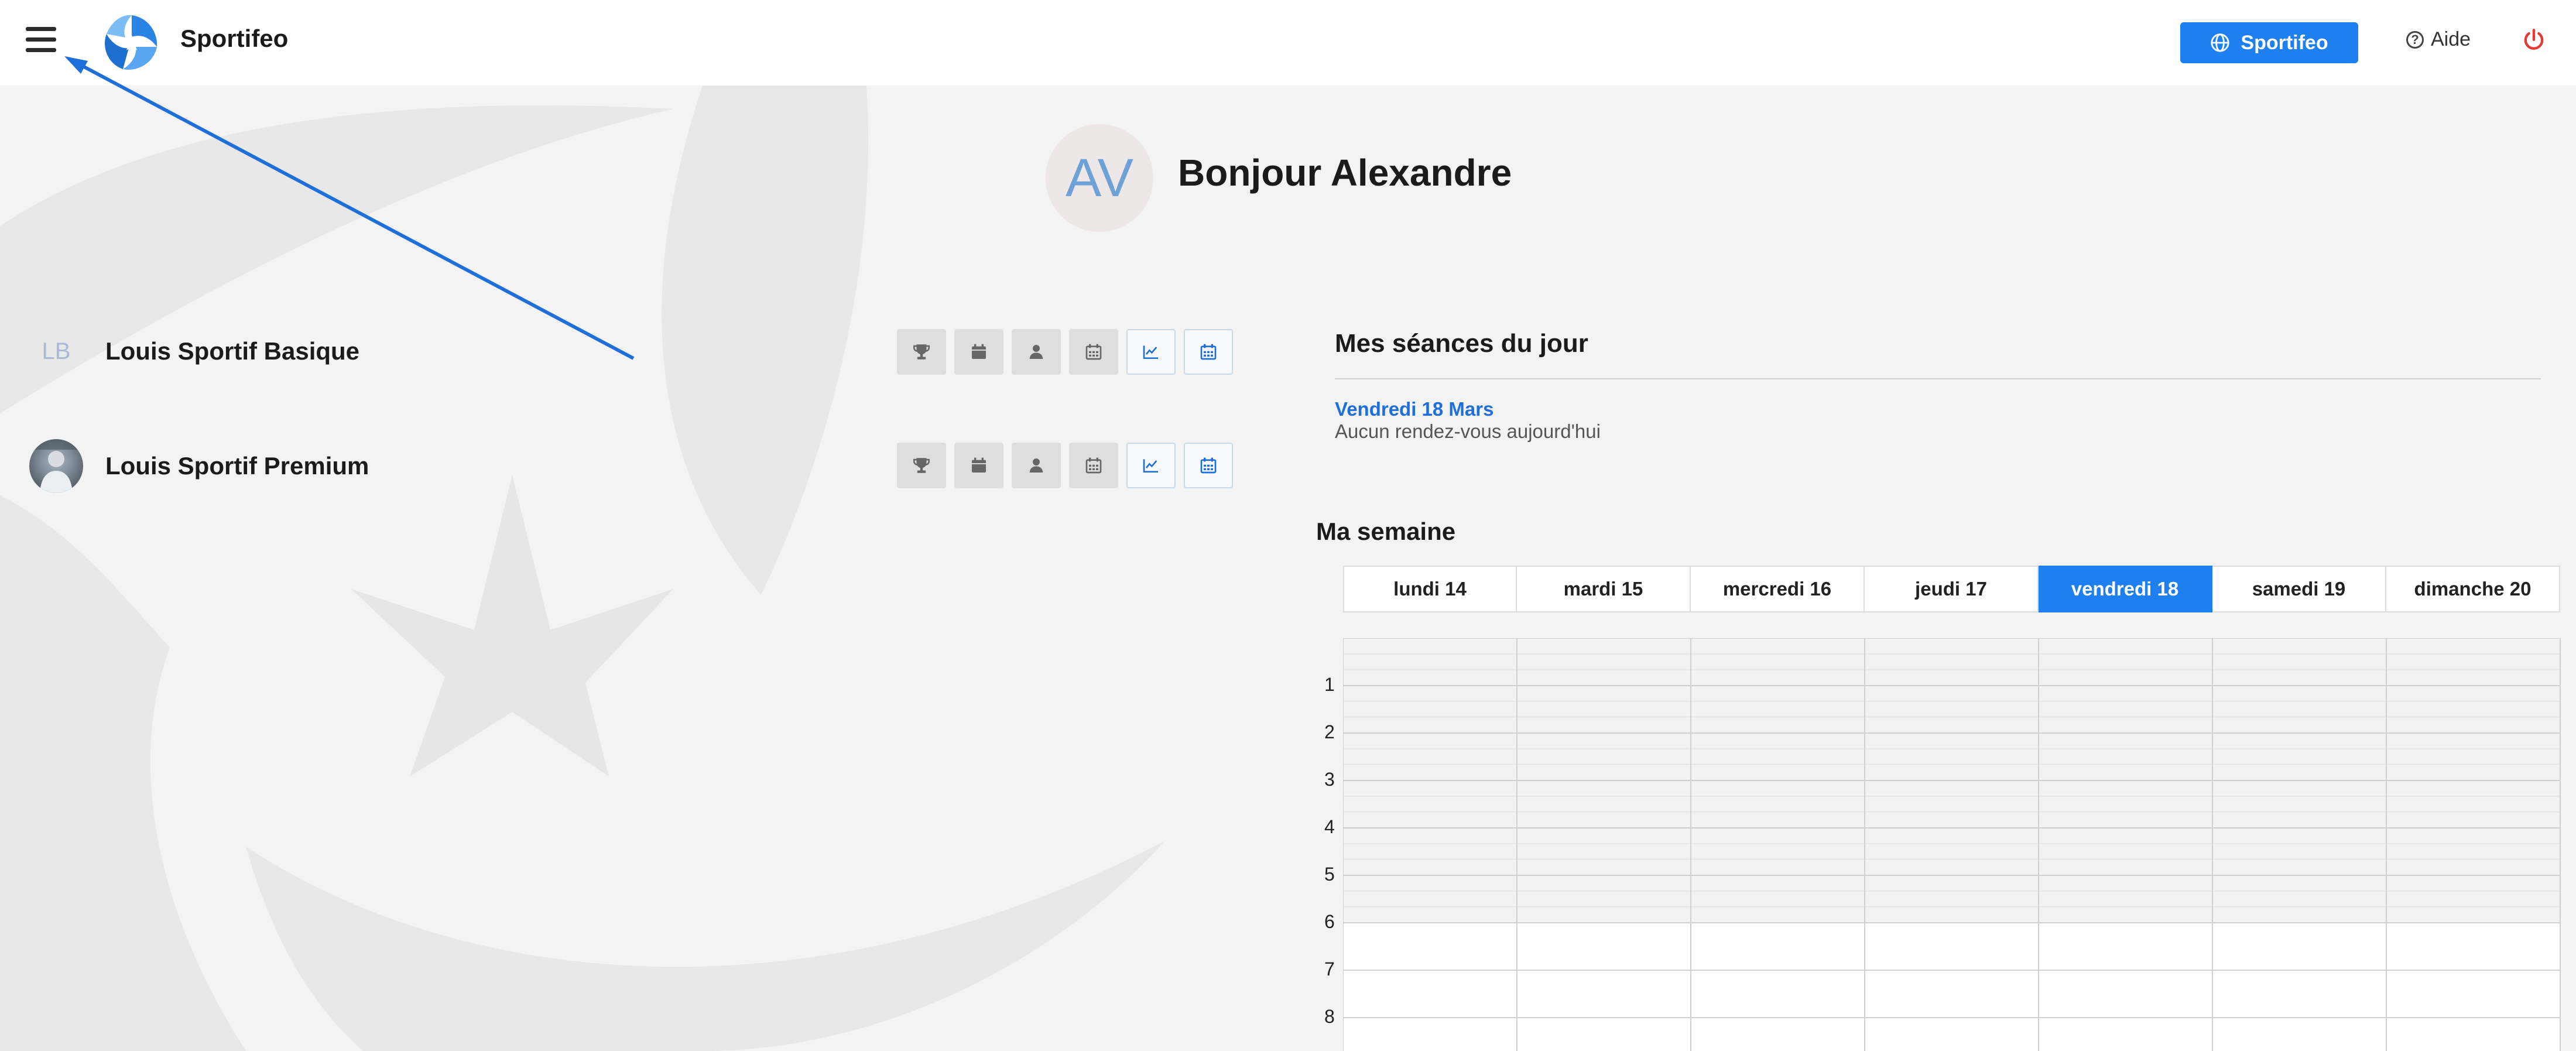  Describe the element at coordinates (635, 466) in the screenshot. I see `athlete-row: Louis Sportif Premium` at that location.